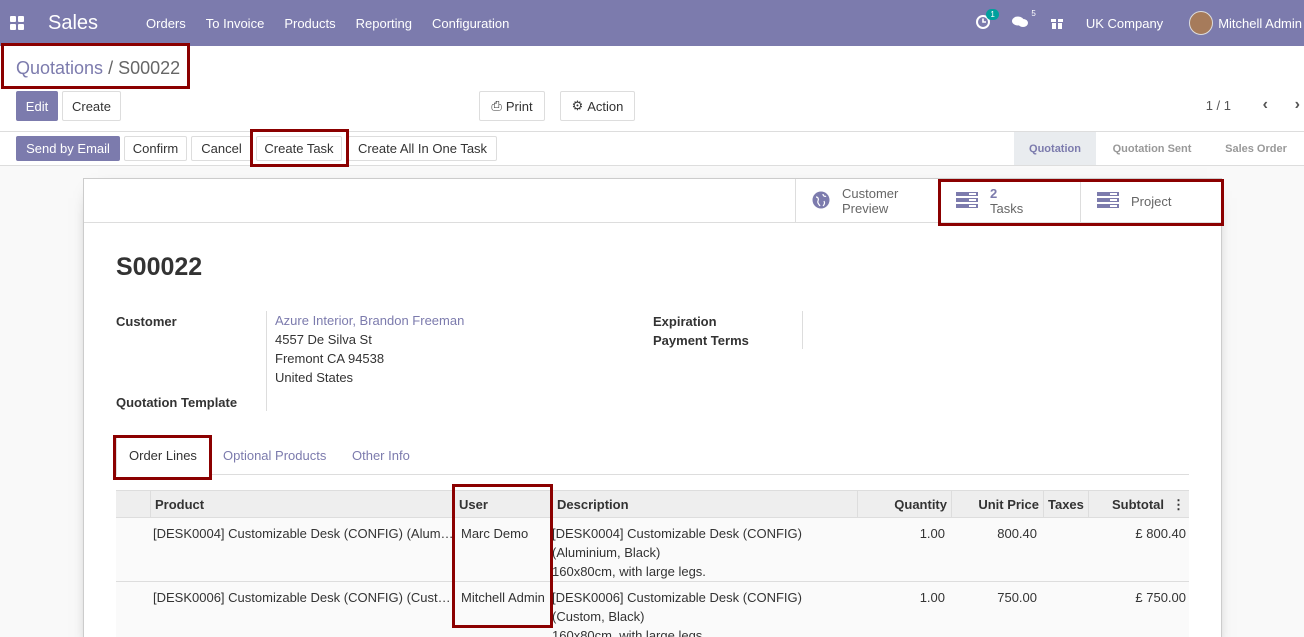  Describe the element at coordinates (384, 23) in the screenshot. I see `menu-reporting: Reporting` at that location.